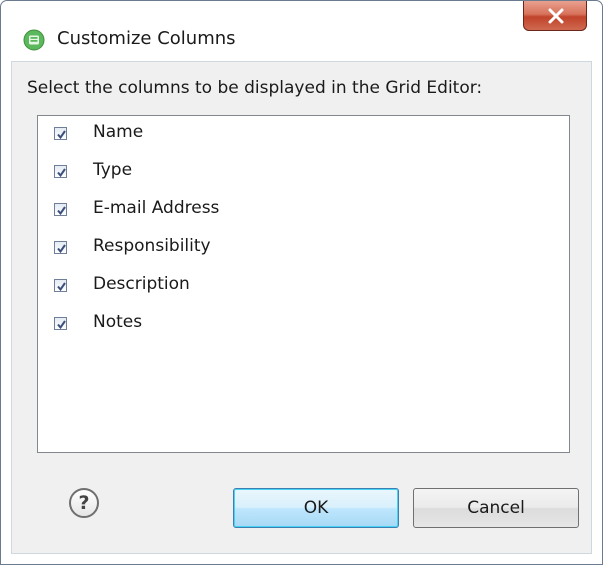 Image resolution: width=603 pixels, height=565 pixels. I want to click on list-item-type: Type, so click(294, 172).